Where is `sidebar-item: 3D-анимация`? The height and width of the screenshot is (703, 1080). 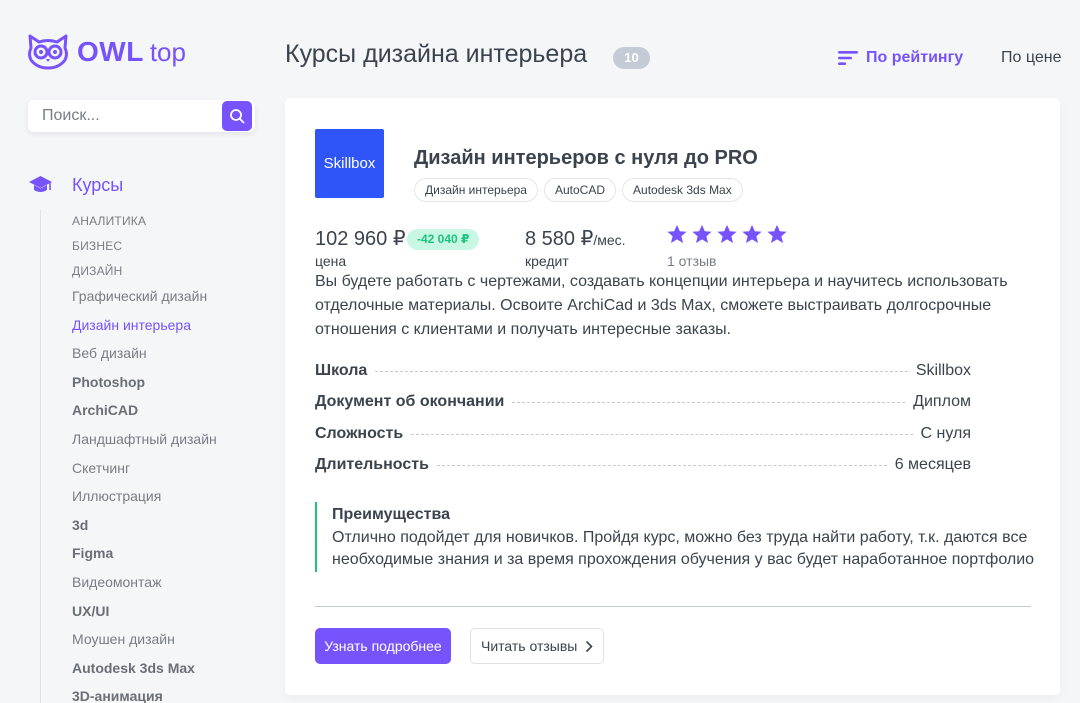
sidebar-item: 3D-анимация is located at coordinates (144, 693).